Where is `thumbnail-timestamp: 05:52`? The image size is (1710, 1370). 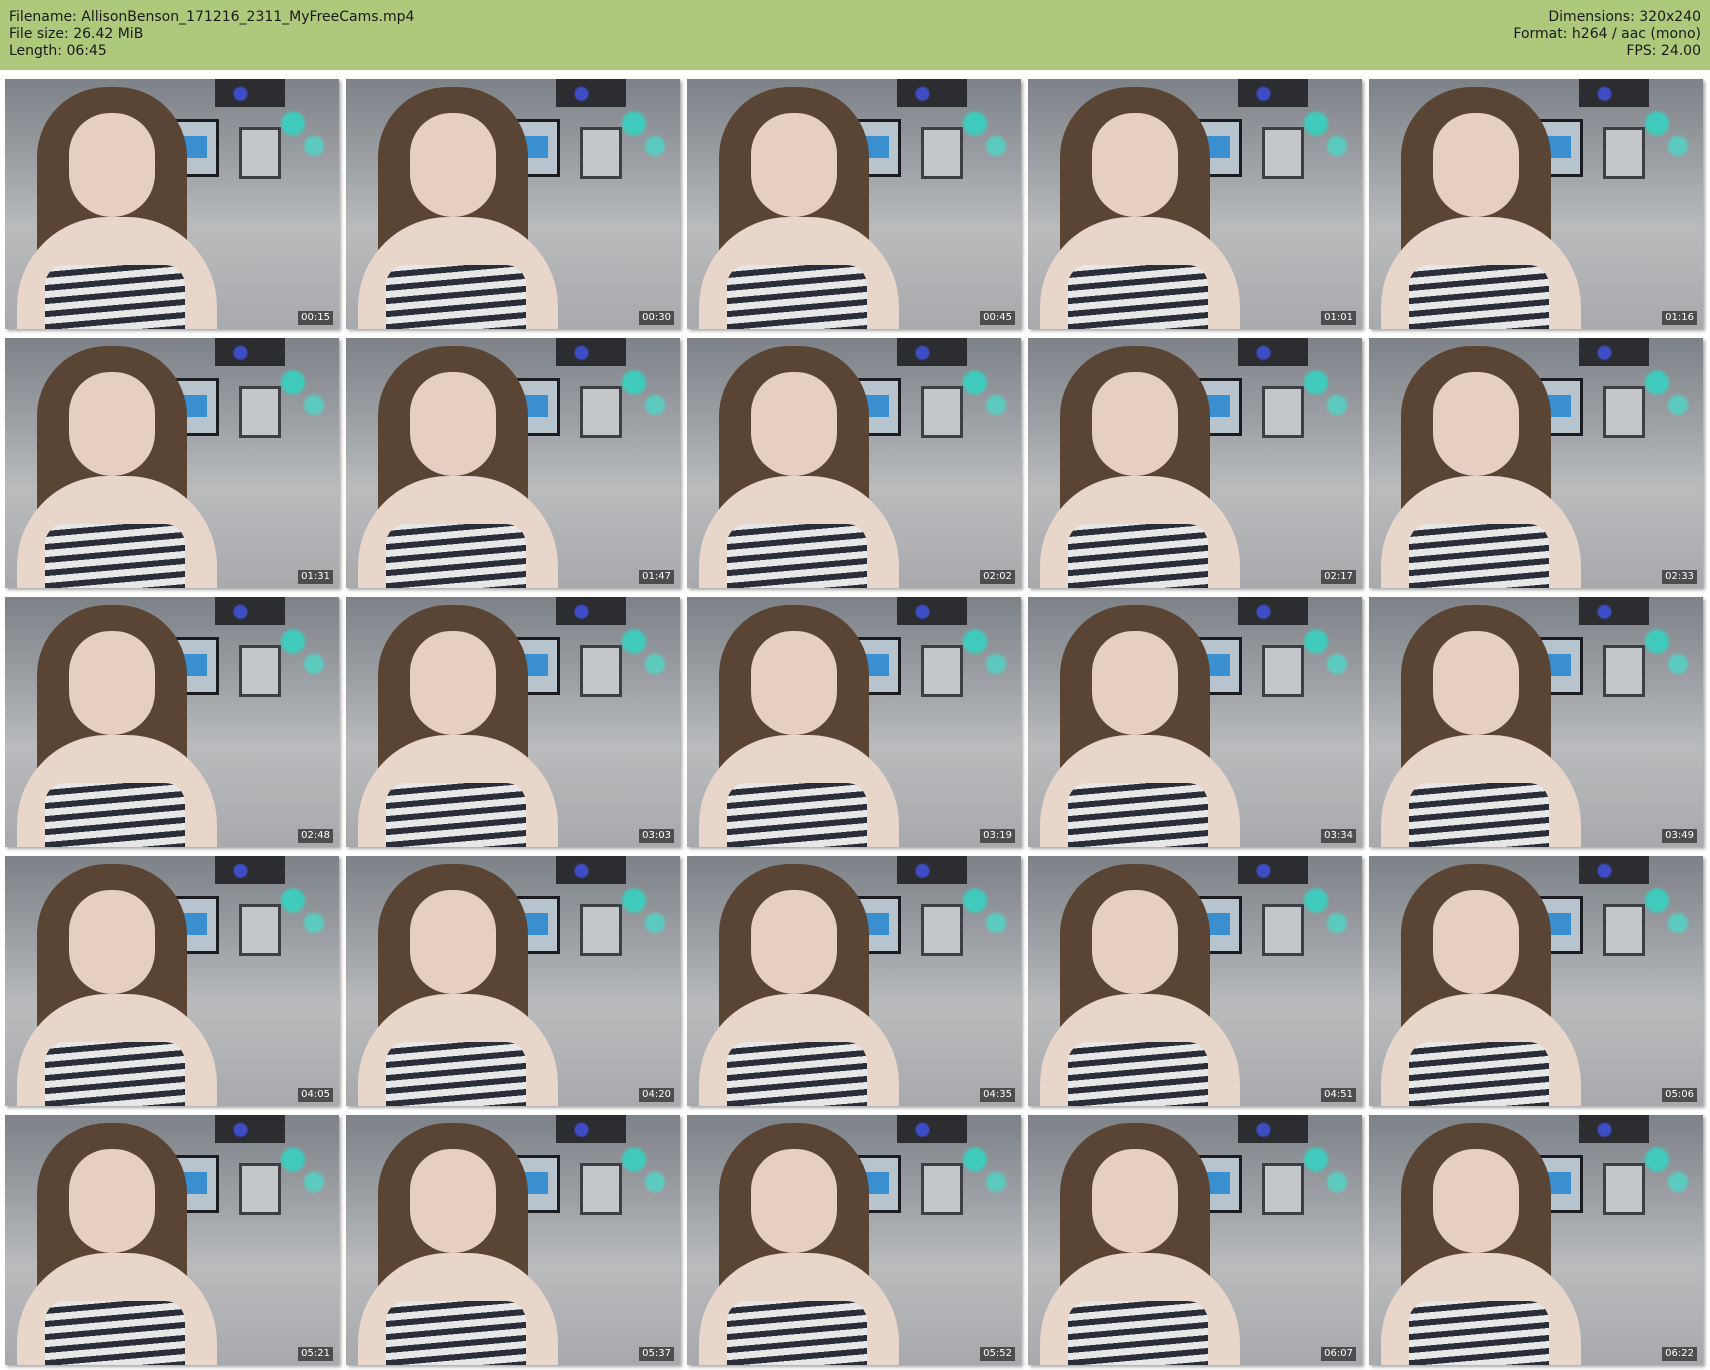 thumbnail-timestamp: 05:52 is located at coordinates (997, 1354).